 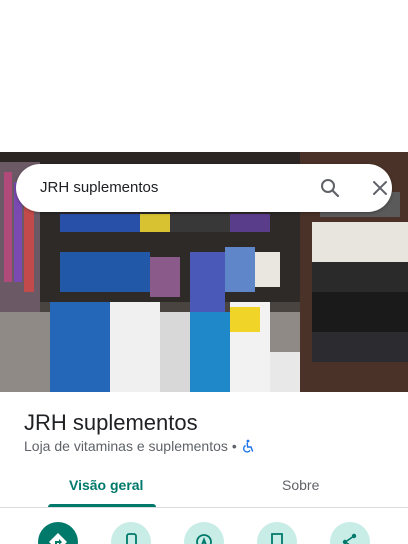 What do you see at coordinates (106, 485) in the screenshot?
I see `tab-overview: Visão geral` at bounding box center [106, 485].